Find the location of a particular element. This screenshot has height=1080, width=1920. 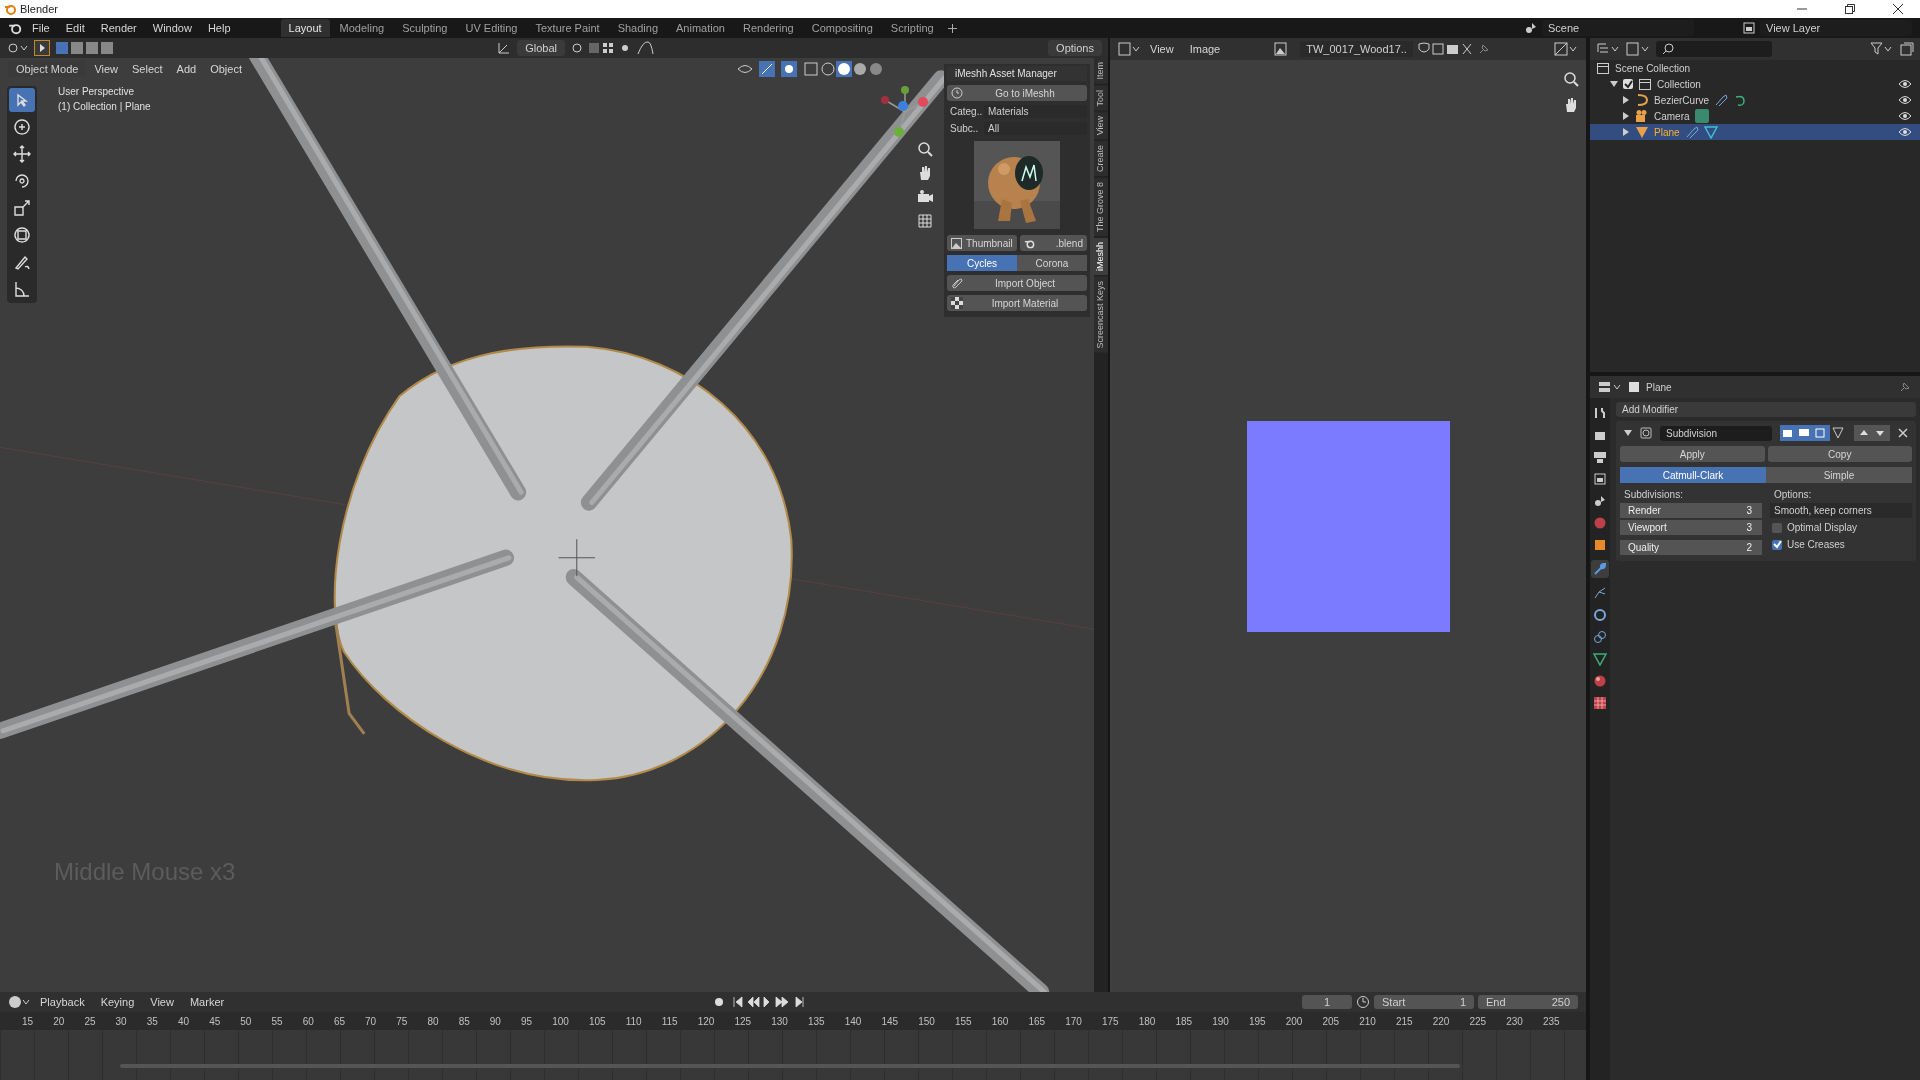

filter-view-icon is located at coordinates (1638, 49).